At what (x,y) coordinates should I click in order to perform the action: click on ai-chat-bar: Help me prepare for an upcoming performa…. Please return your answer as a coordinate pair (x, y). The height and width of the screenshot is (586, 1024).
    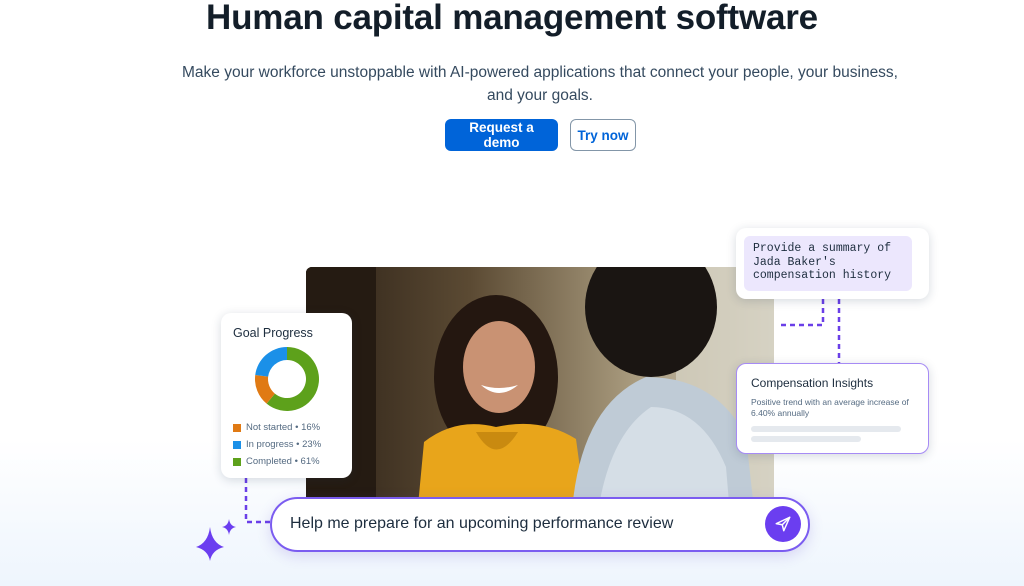
    Looking at the image, I should click on (540, 524).